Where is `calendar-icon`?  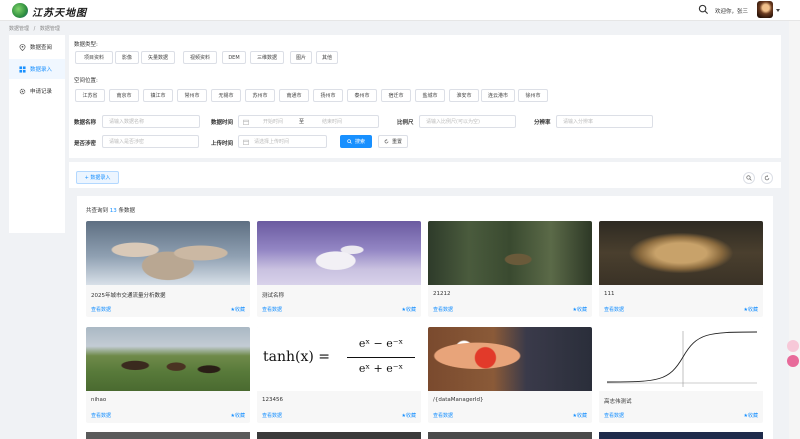 calendar-icon is located at coordinates (246, 142).